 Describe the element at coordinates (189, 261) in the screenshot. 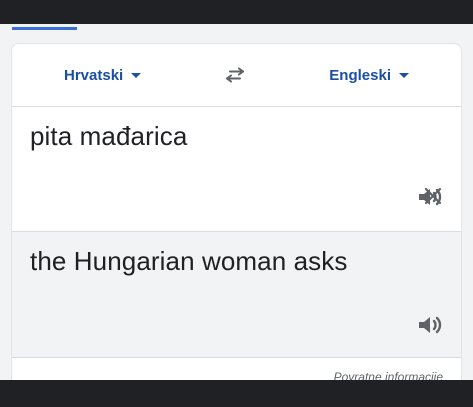

I see `translated-text: the Hungarian woman asks` at that location.